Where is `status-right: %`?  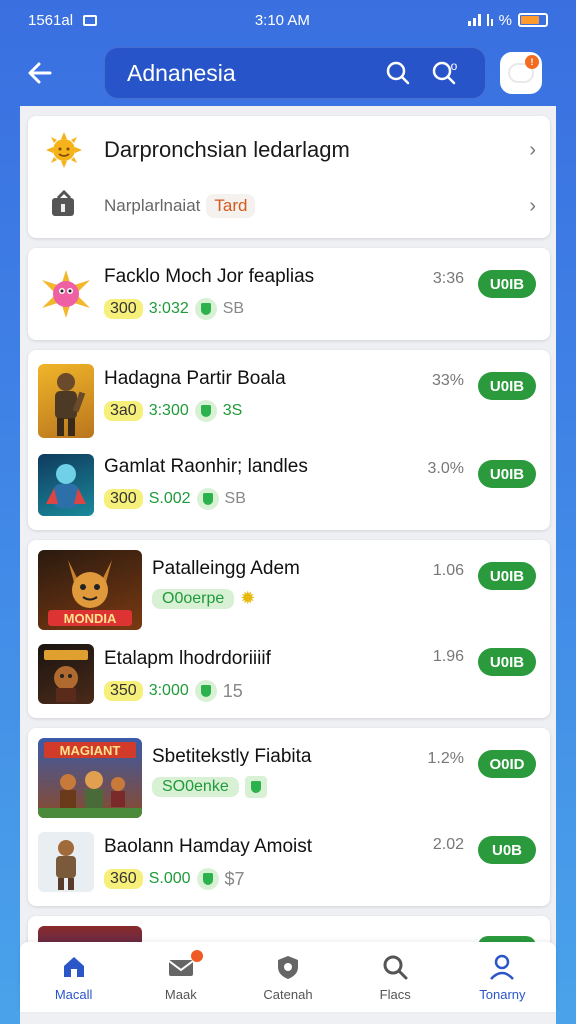
status-right: % is located at coordinates (507, 20).